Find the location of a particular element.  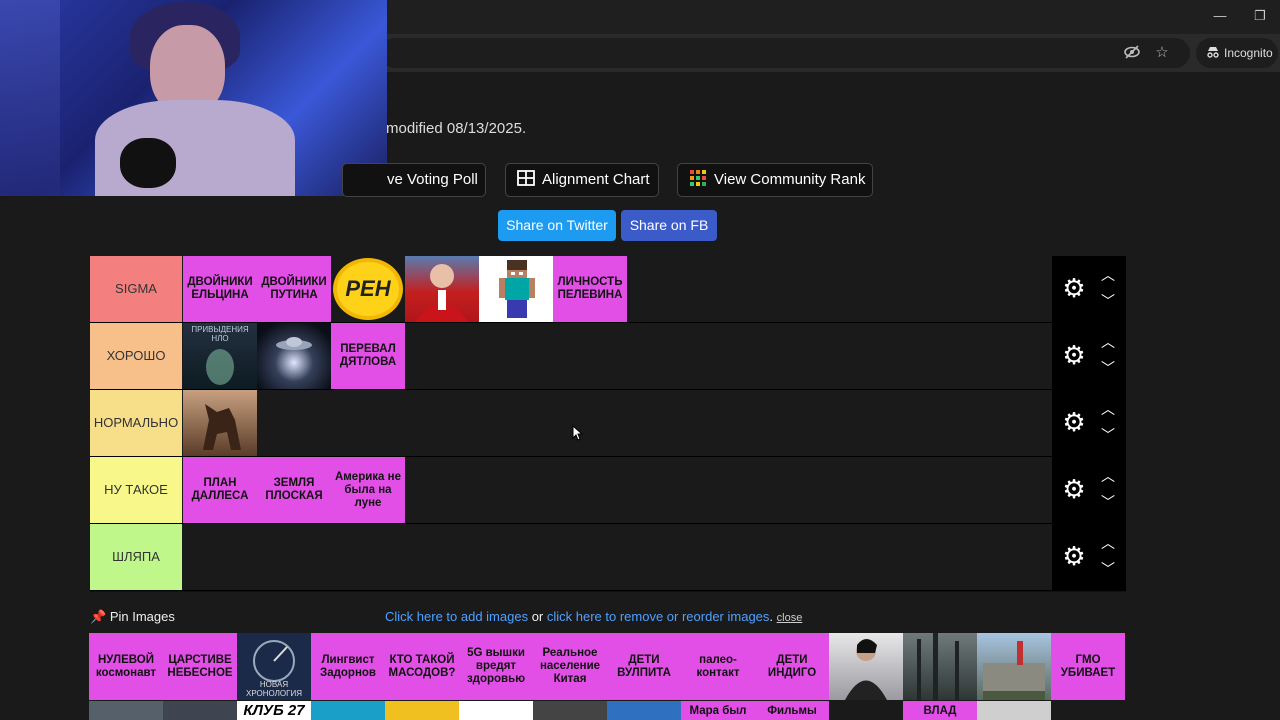

pool-item: ВЛАД is located at coordinates (940, 710).